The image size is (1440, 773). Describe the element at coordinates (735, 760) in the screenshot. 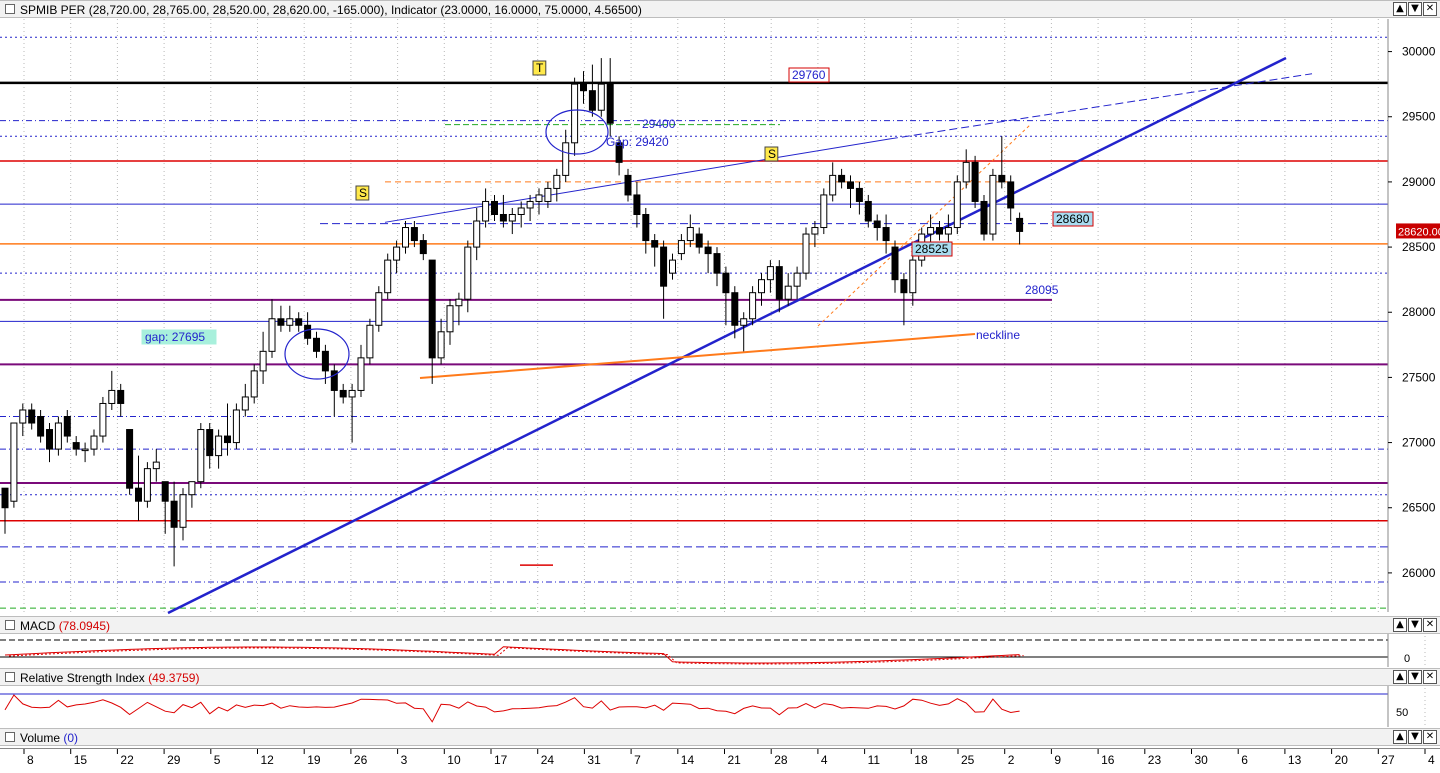

I see `date-tick-label: 21` at that location.